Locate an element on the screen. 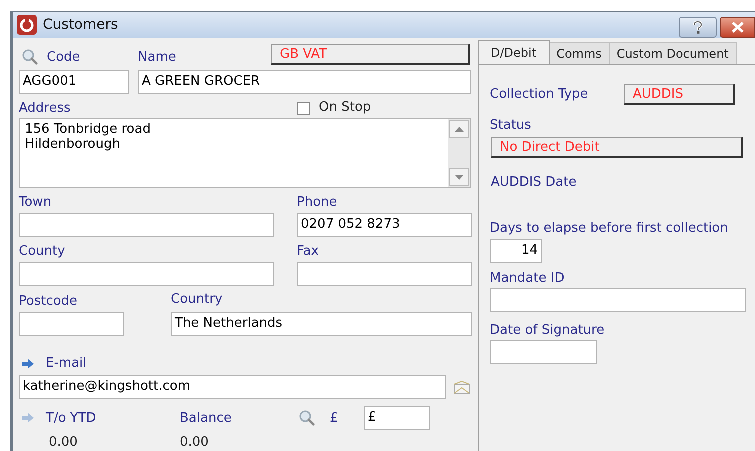  on-stop-label: On Stop is located at coordinates (345, 108).